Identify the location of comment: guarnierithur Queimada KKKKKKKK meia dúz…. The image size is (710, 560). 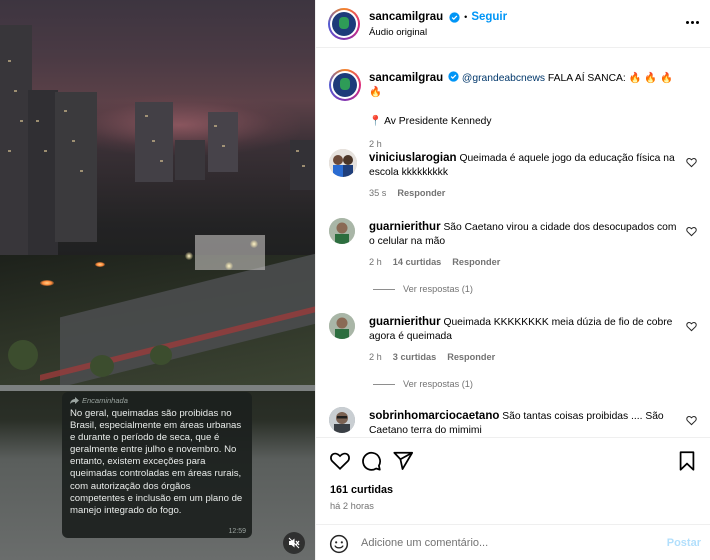
(513, 362).